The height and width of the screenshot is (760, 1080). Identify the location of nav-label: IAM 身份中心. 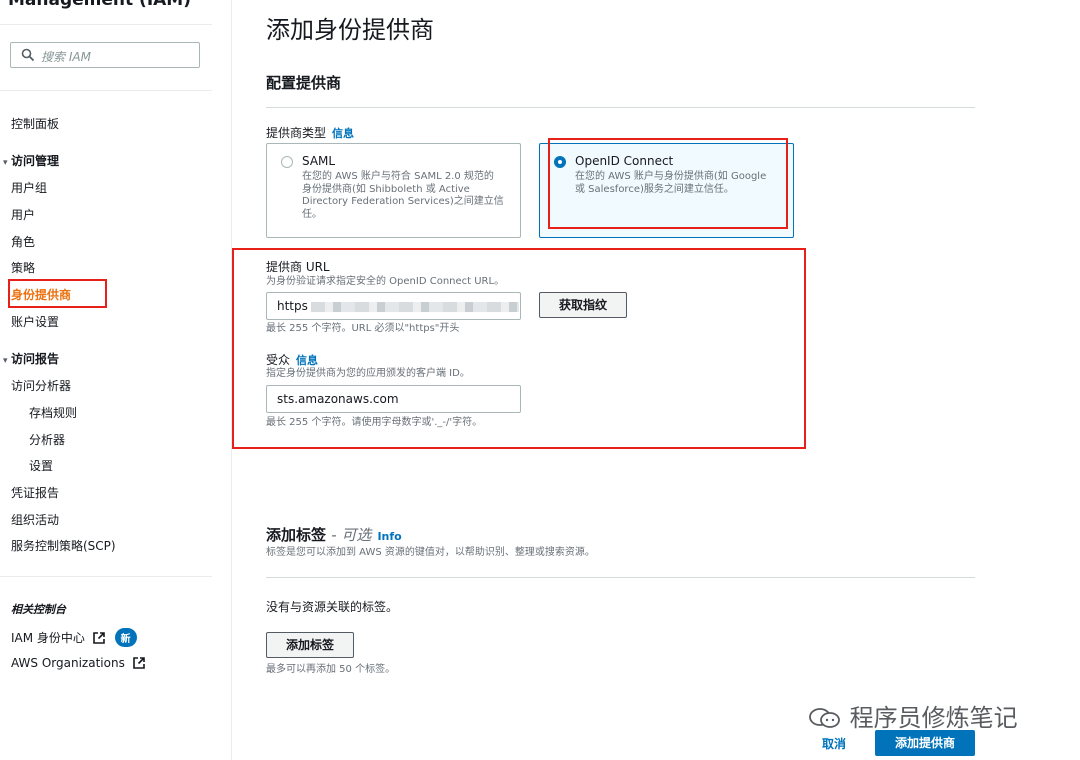
(48, 638).